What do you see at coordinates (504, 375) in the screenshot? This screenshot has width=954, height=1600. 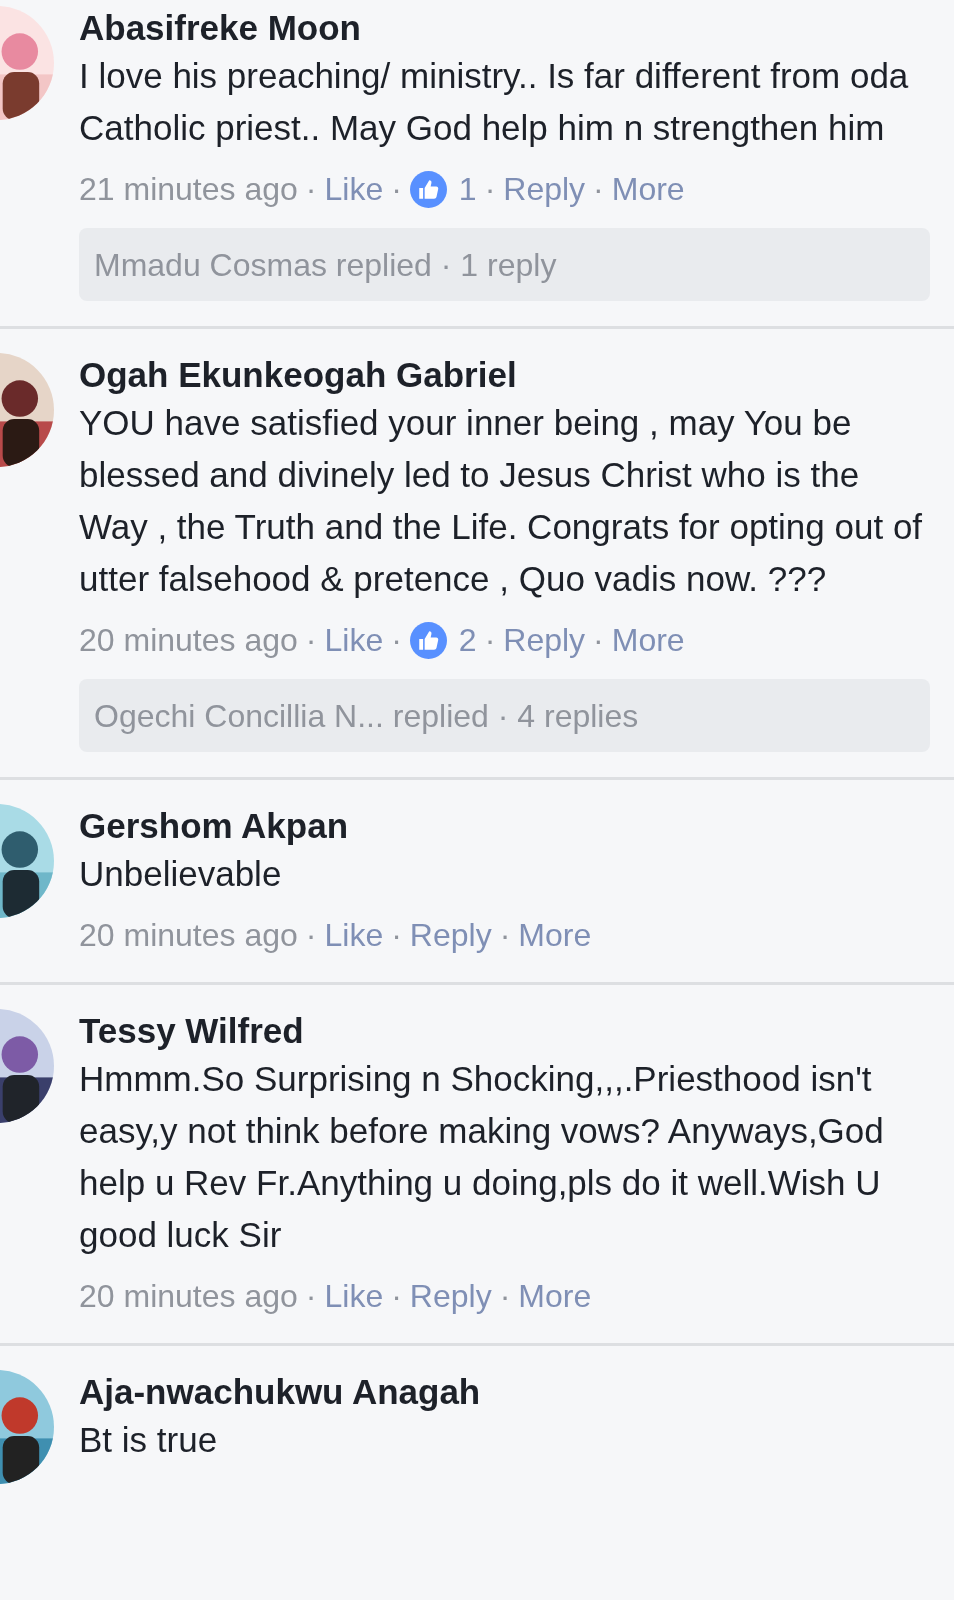 I see `commenter-name: Ogah Ekunkeogah Gabriel` at bounding box center [504, 375].